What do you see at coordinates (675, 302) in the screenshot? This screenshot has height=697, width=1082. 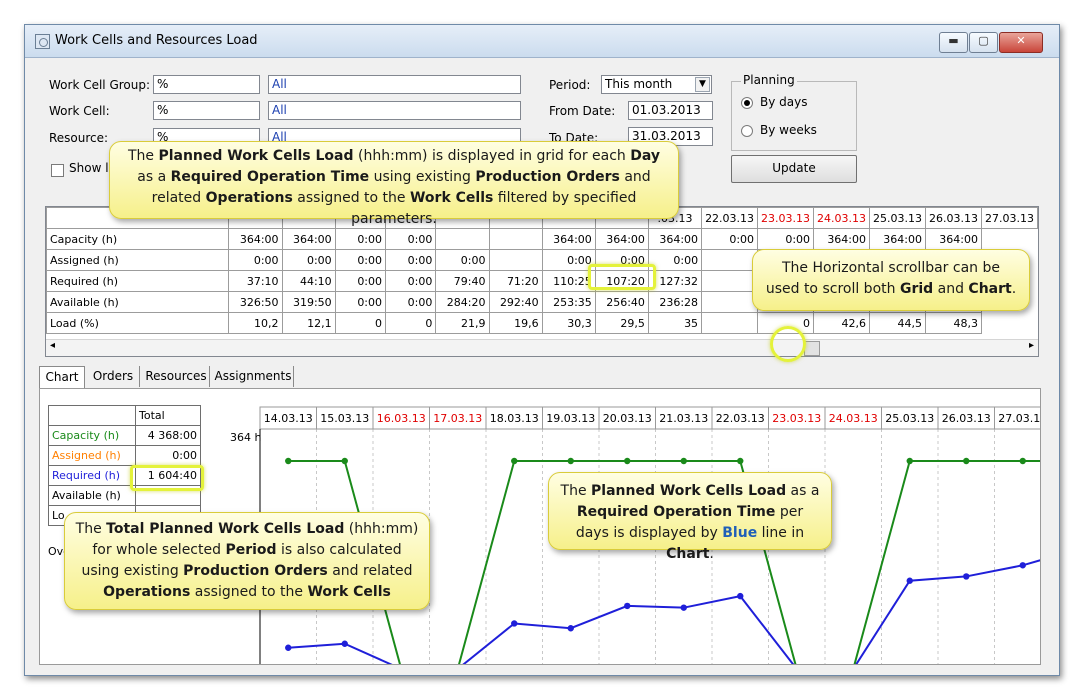 I see `grid-cell: 236:28` at bounding box center [675, 302].